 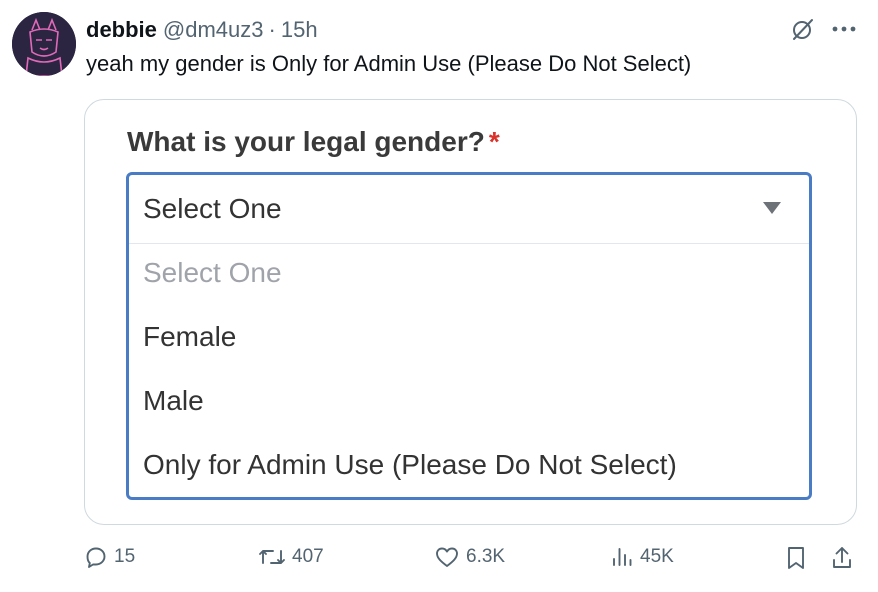 What do you see at coordinates (622, 557) in the screenshot?
I see `views-icon` at bounding box center [622, 557].